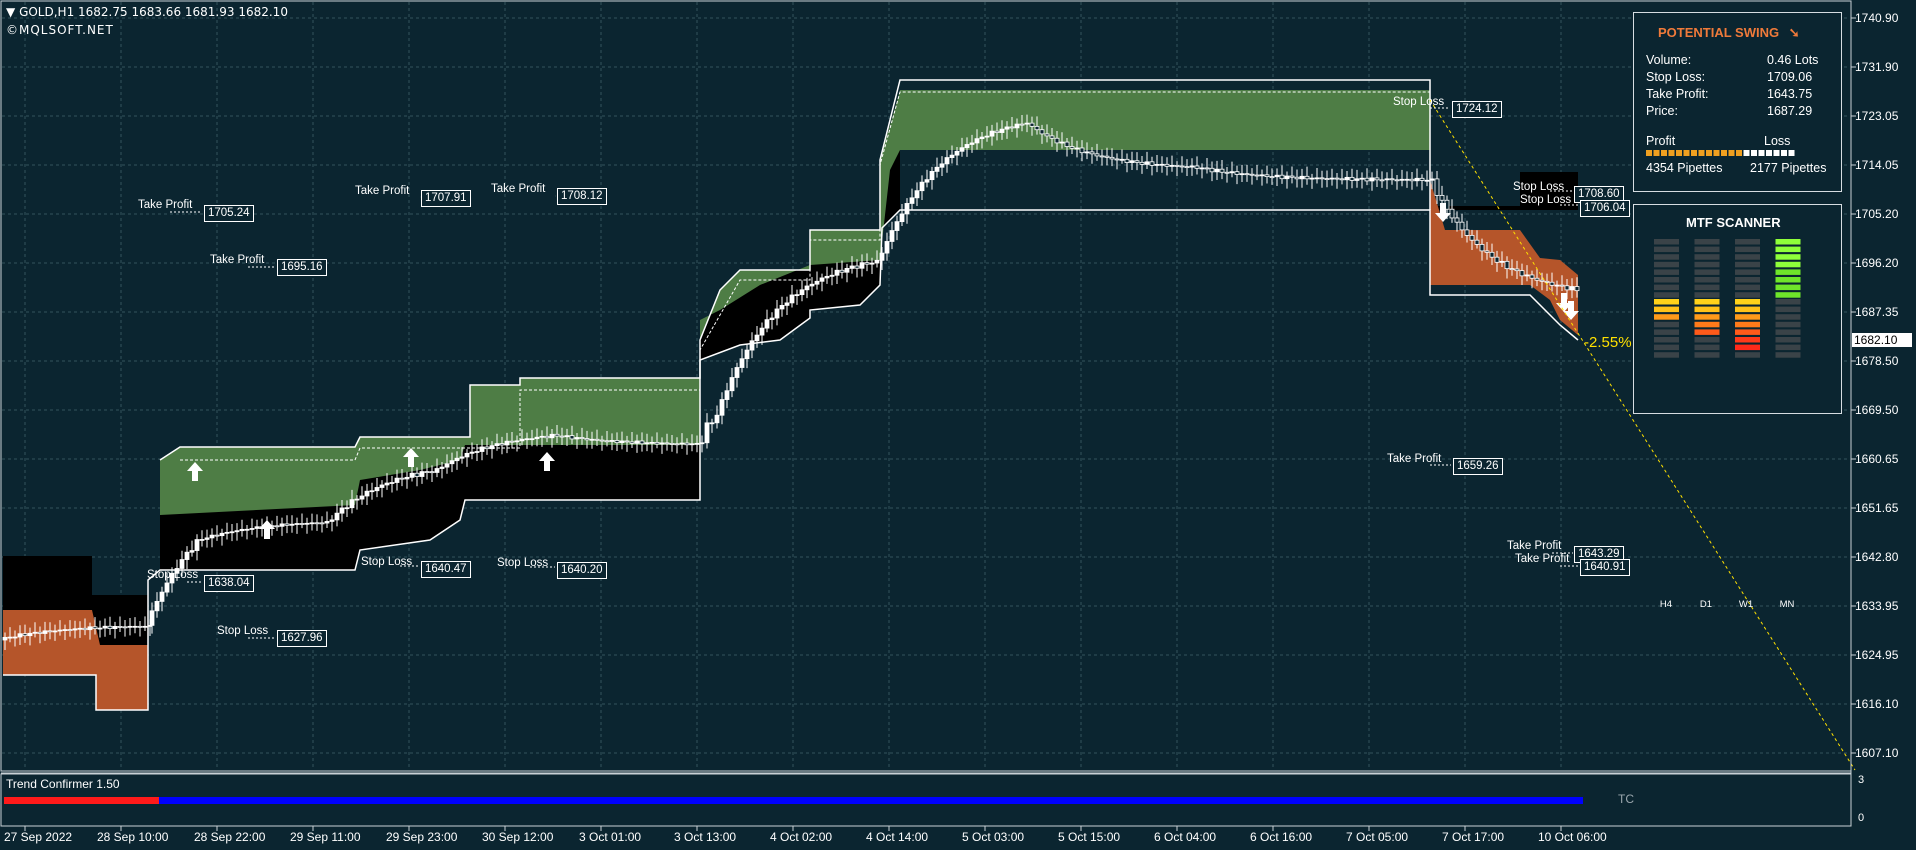 The height and width of the screenshot is (850, 1916). What do you see at coordinates (1666, 604) in the screenshot?
I see `timeframe-h4: H4` at bounding box center [1666, 604].